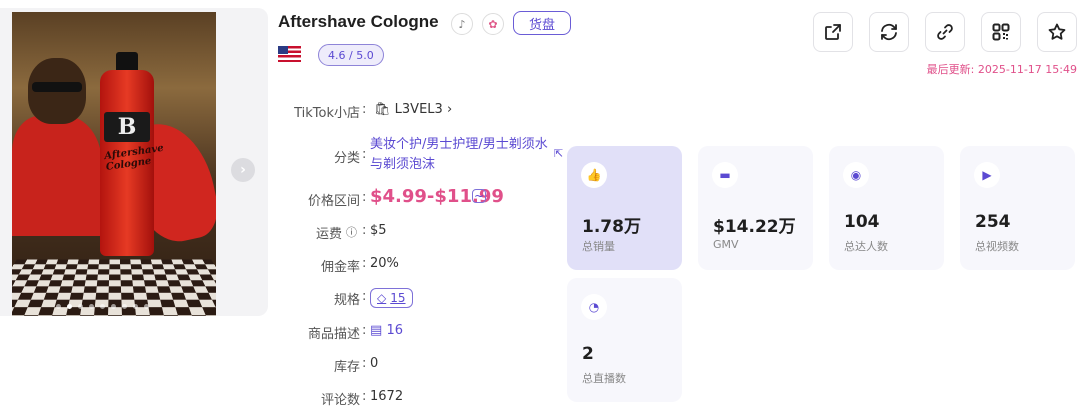 The height and width of the screenshot is (414, 1080). Describe the element at coordinates (387, 396) in the screenshot. I see `reviews-value: 1672` at that location.